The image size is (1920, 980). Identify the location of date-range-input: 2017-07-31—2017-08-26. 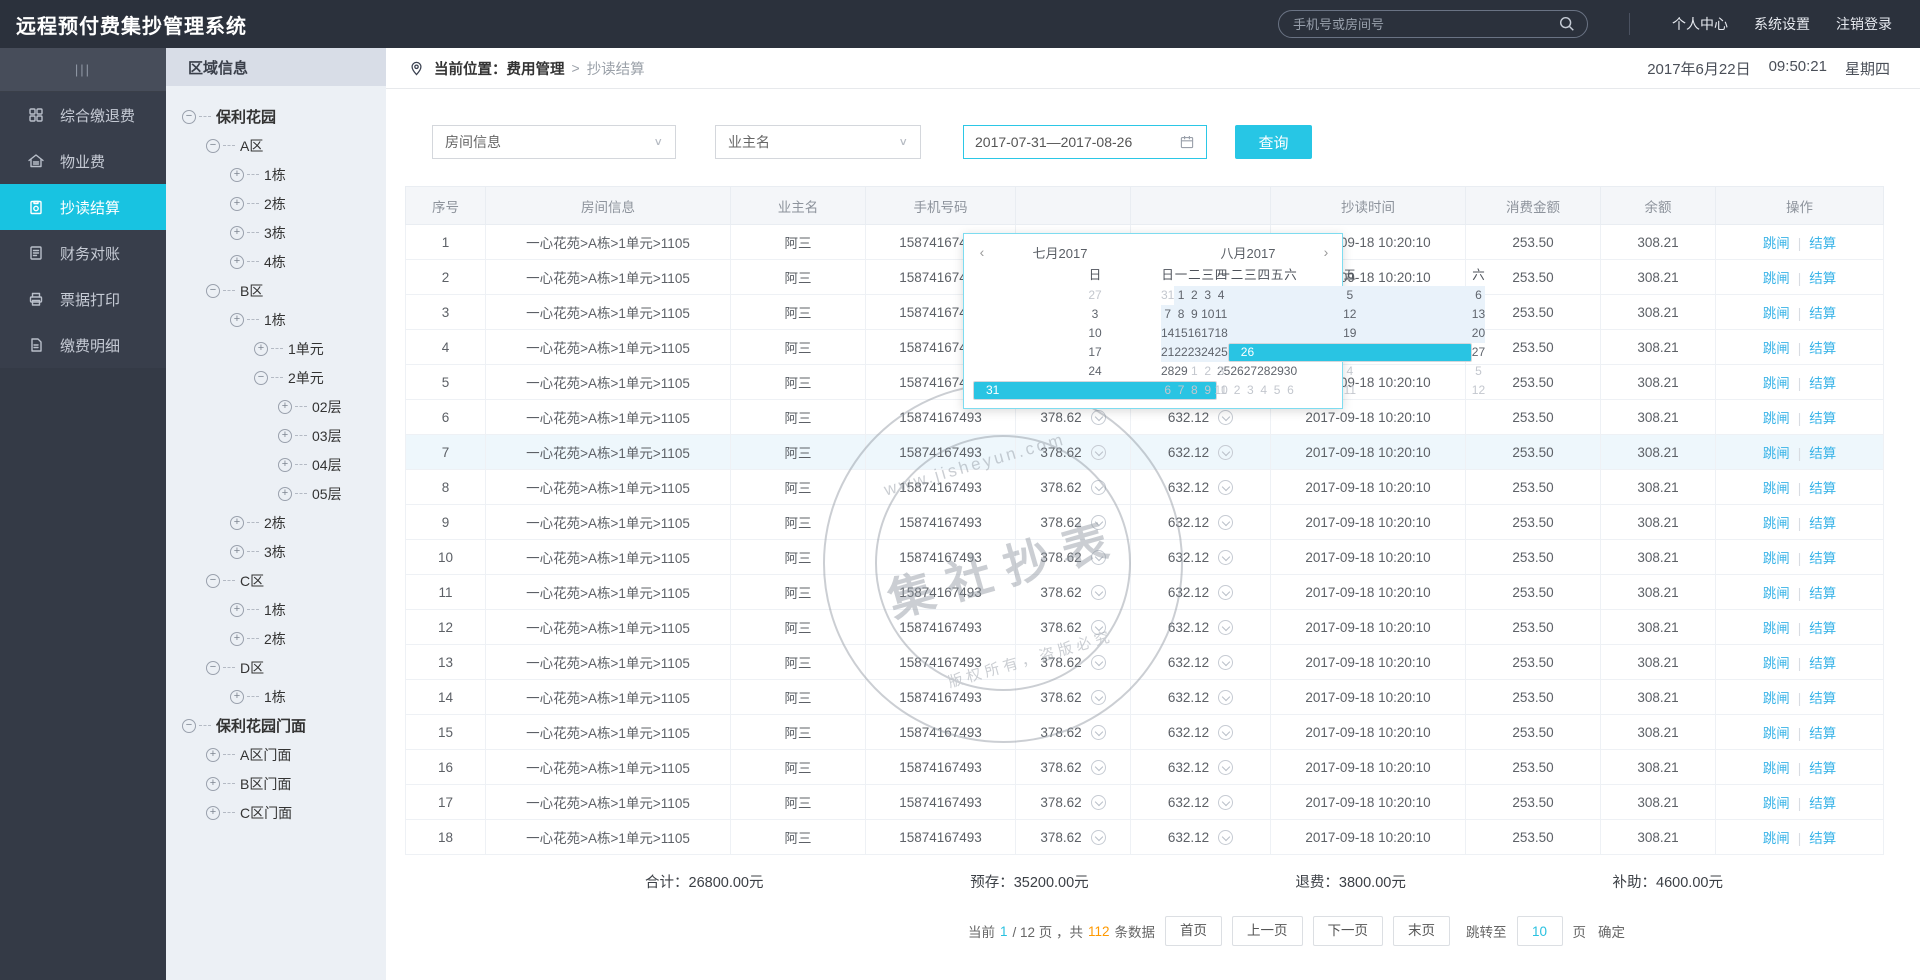
(1085, 142).